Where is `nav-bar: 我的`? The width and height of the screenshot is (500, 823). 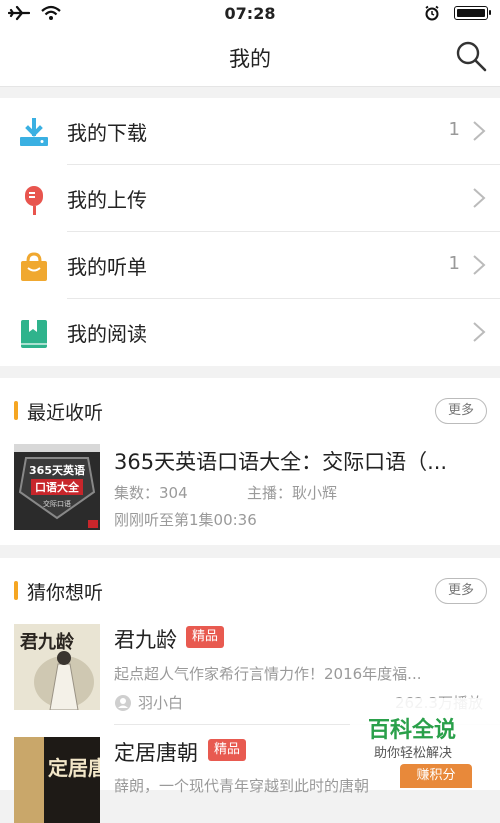 nav-bar: 我的 is located at coordinates (250, 57).